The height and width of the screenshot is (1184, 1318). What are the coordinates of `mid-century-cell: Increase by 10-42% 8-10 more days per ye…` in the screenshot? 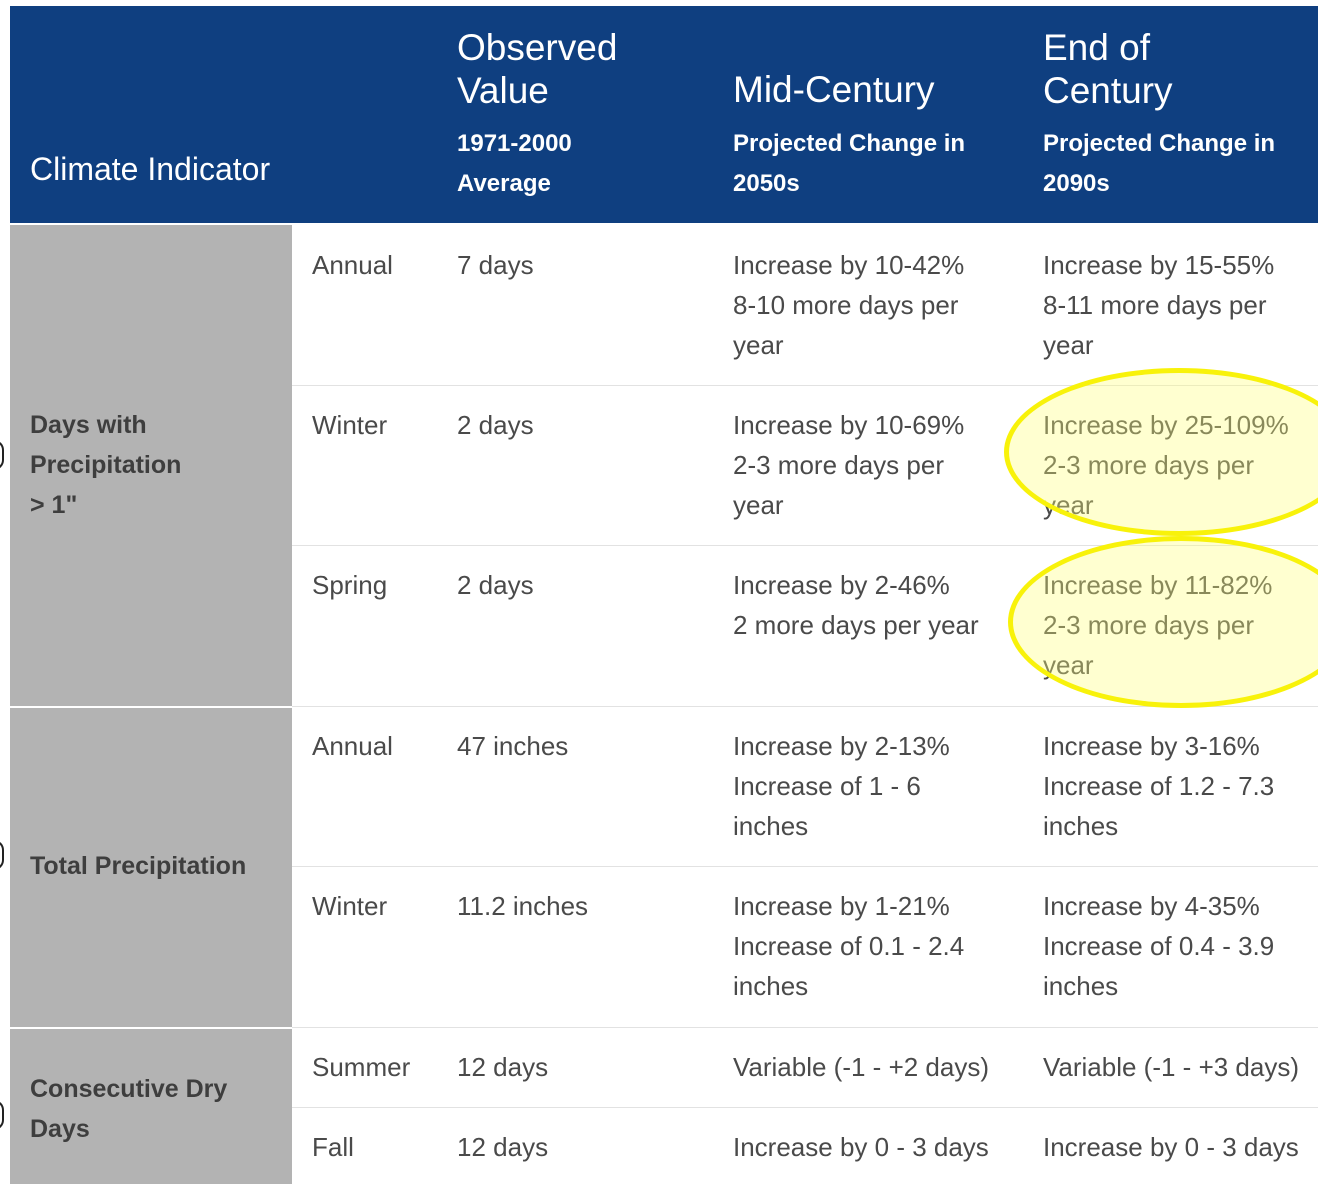 It's located at (849, 305).